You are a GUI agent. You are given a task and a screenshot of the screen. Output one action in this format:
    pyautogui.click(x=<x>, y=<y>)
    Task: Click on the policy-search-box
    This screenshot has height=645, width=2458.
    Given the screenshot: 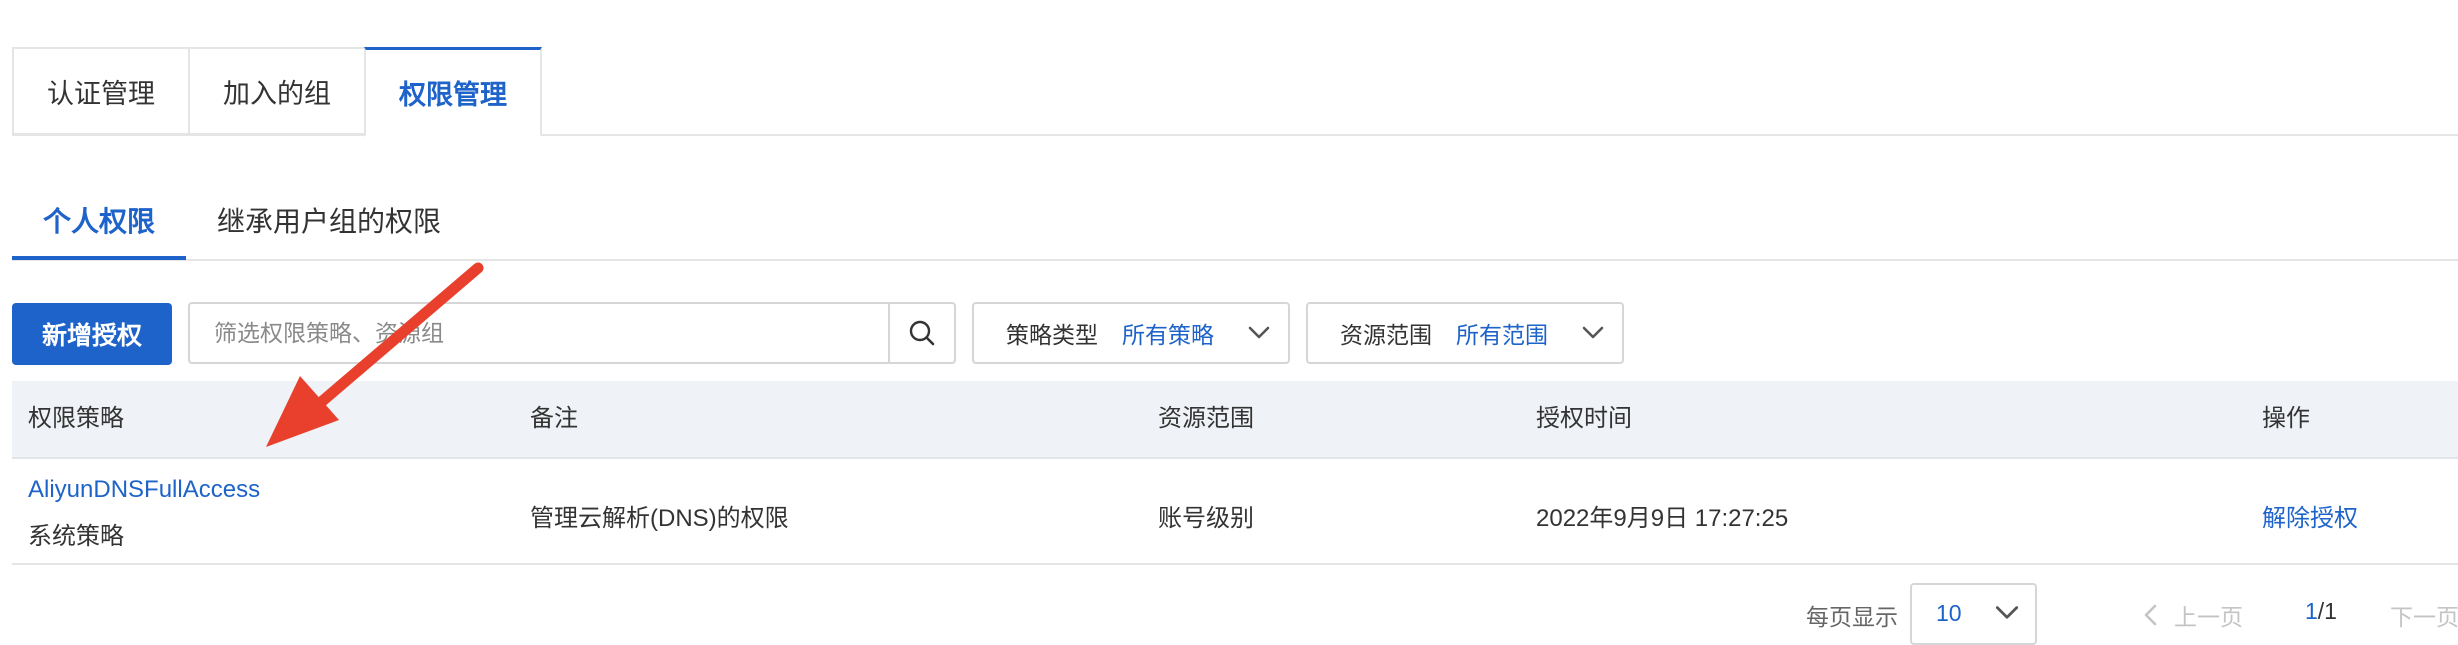 What is the action you would take?
    pyautogui.click(x=572, y=333)
    